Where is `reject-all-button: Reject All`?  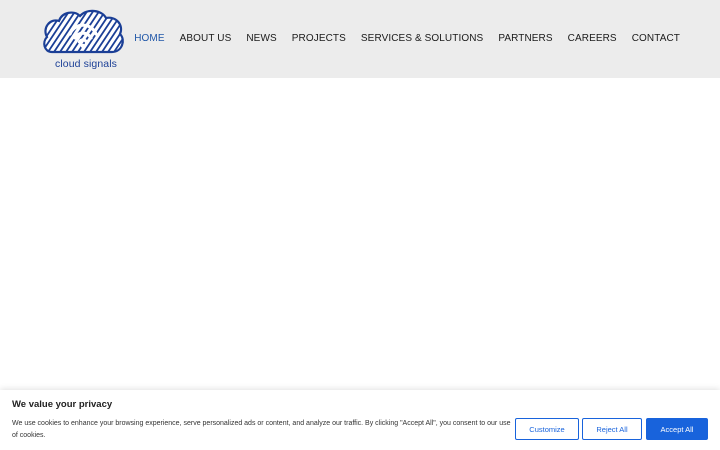 reject-all-button: Reject All is located at coordinates (612, 429).